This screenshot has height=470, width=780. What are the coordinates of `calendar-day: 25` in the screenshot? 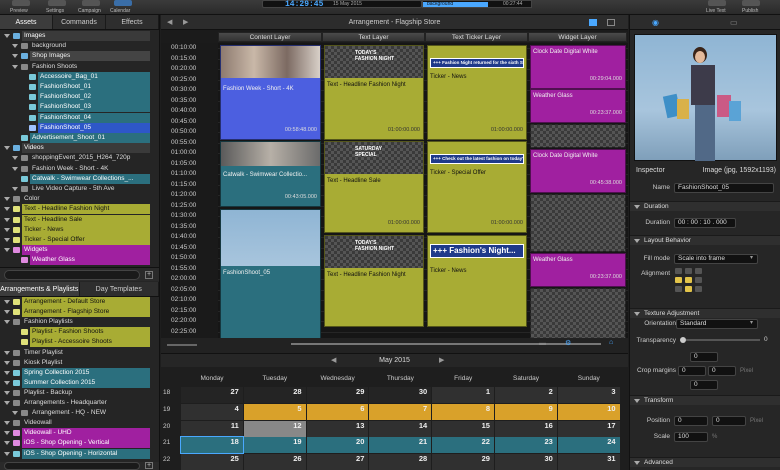 It's located at (212, 462).